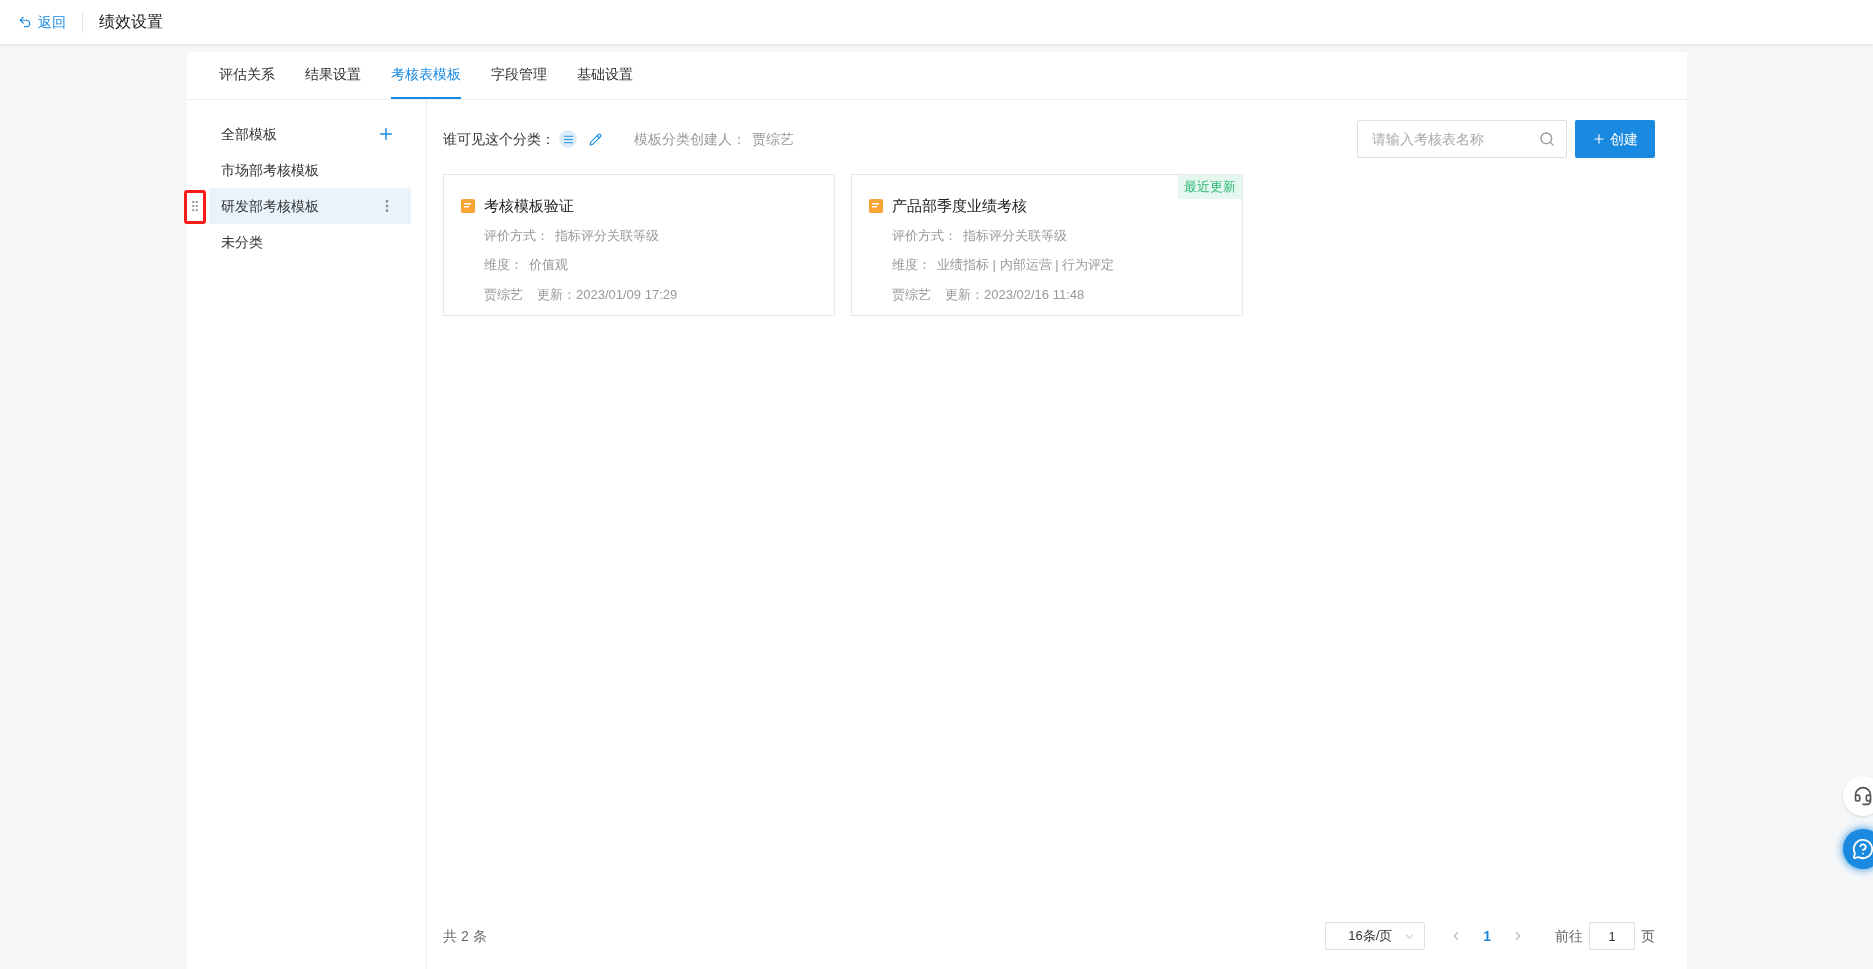 The image size is (1873, 969). What do you see at coordinates (959, 206) in the screenshot?
I see `card-title: 产品部季度业绩考核` at bounding box center [959, 206].